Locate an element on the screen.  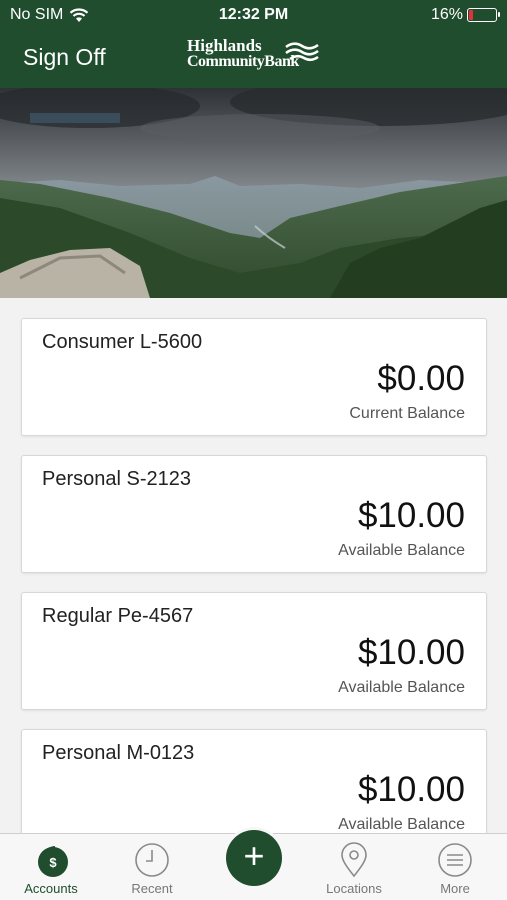
menu-icon is located at coordinates (455, 860).